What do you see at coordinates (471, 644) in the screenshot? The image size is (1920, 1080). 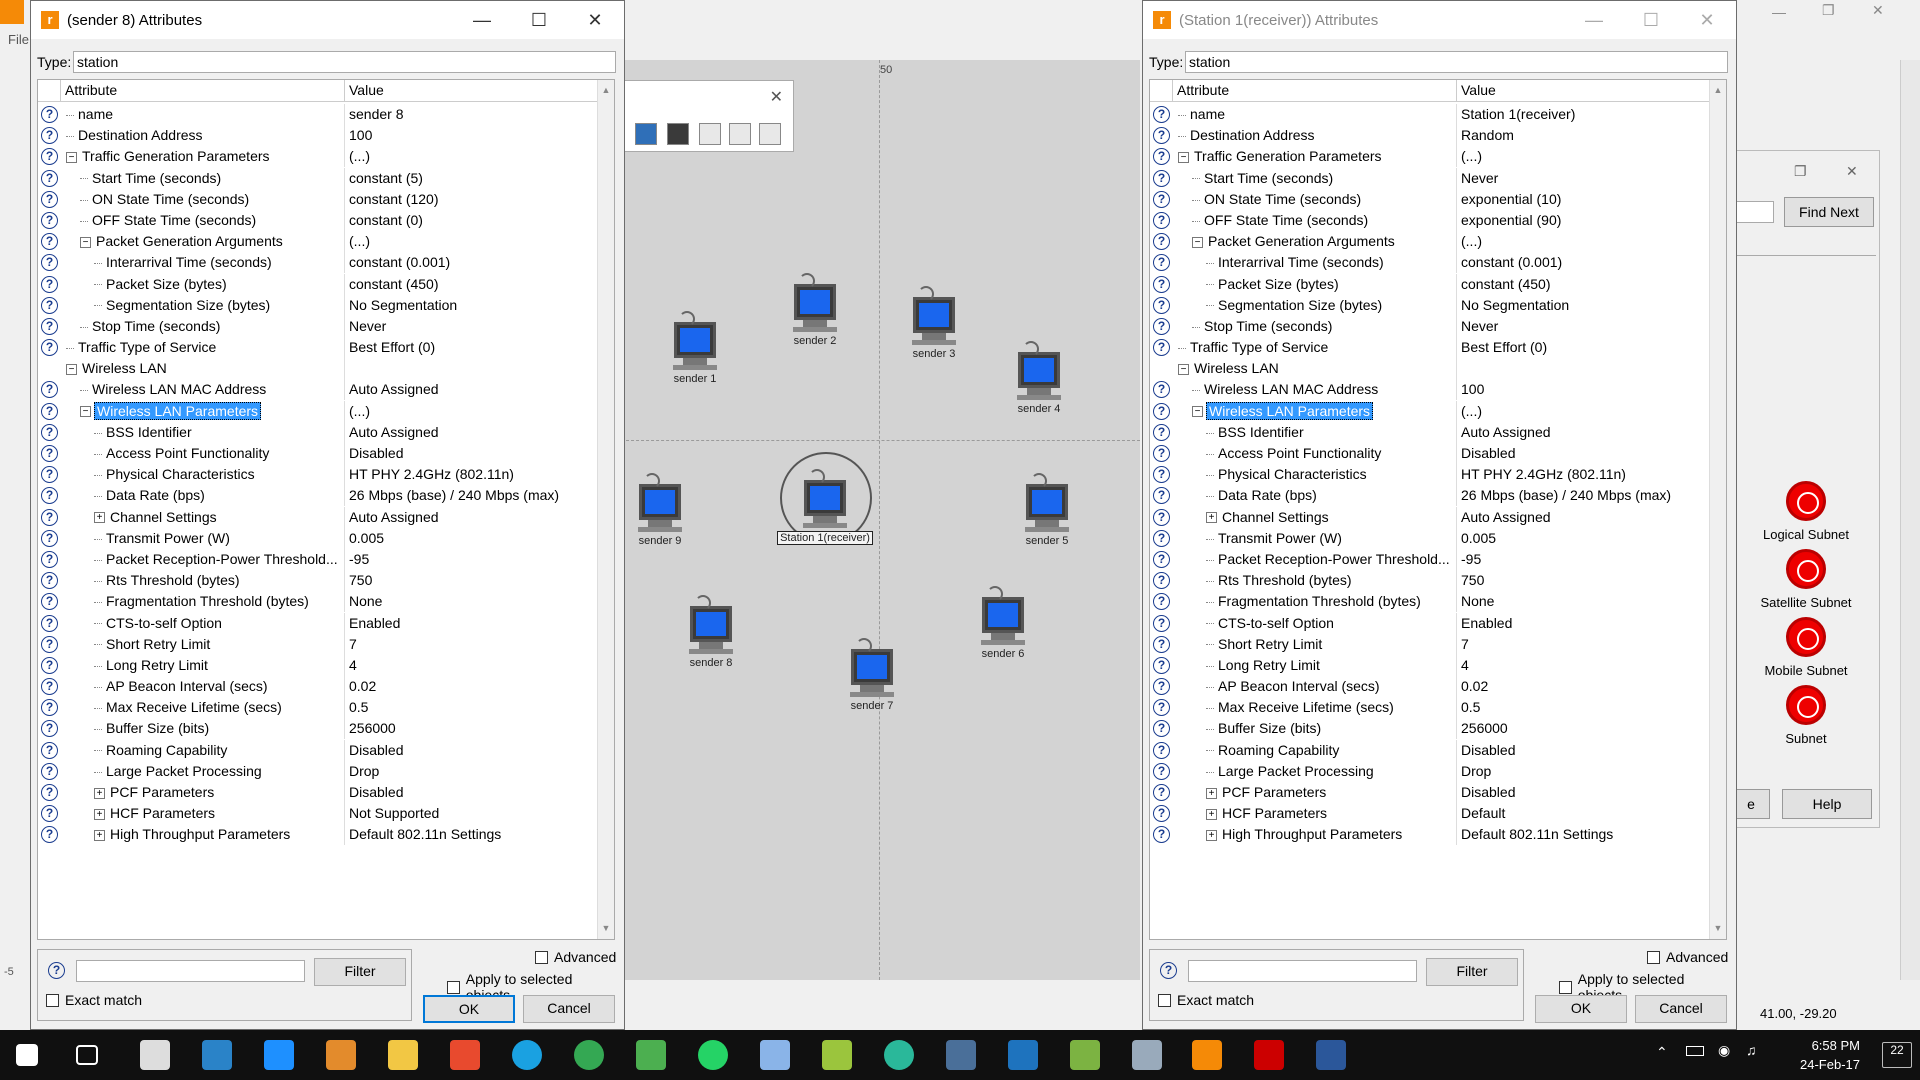 I see `attribute-value-cell: 7` at bounding box center [471, 644].